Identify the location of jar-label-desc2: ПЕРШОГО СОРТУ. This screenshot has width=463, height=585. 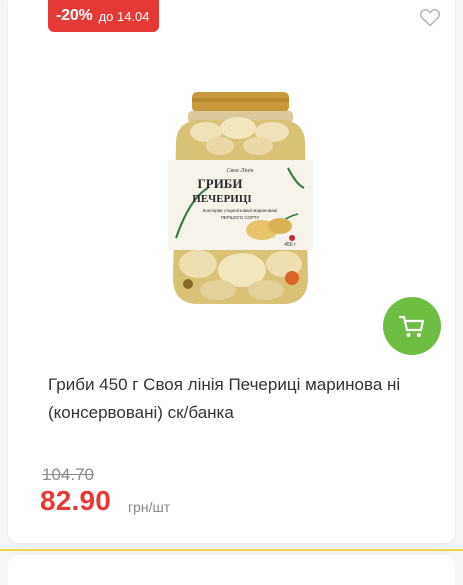
(240, 217).